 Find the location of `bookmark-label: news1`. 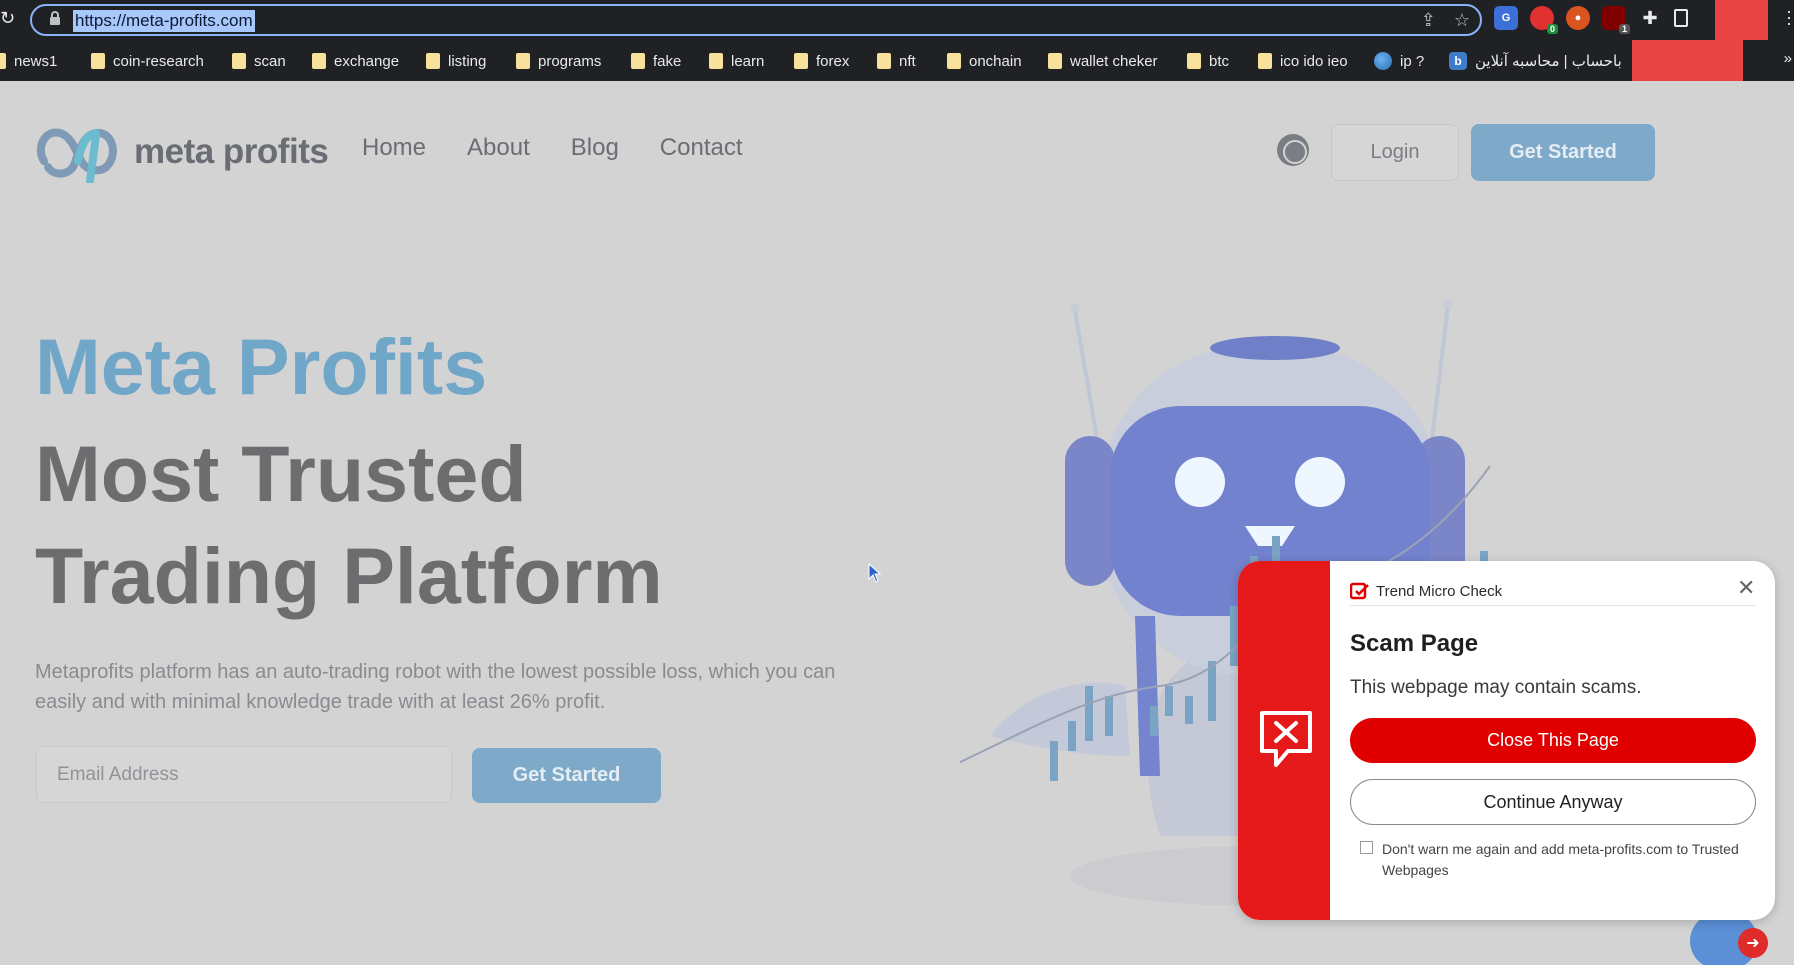

bookmark-label: news1 is located at coordinates (36, 61).